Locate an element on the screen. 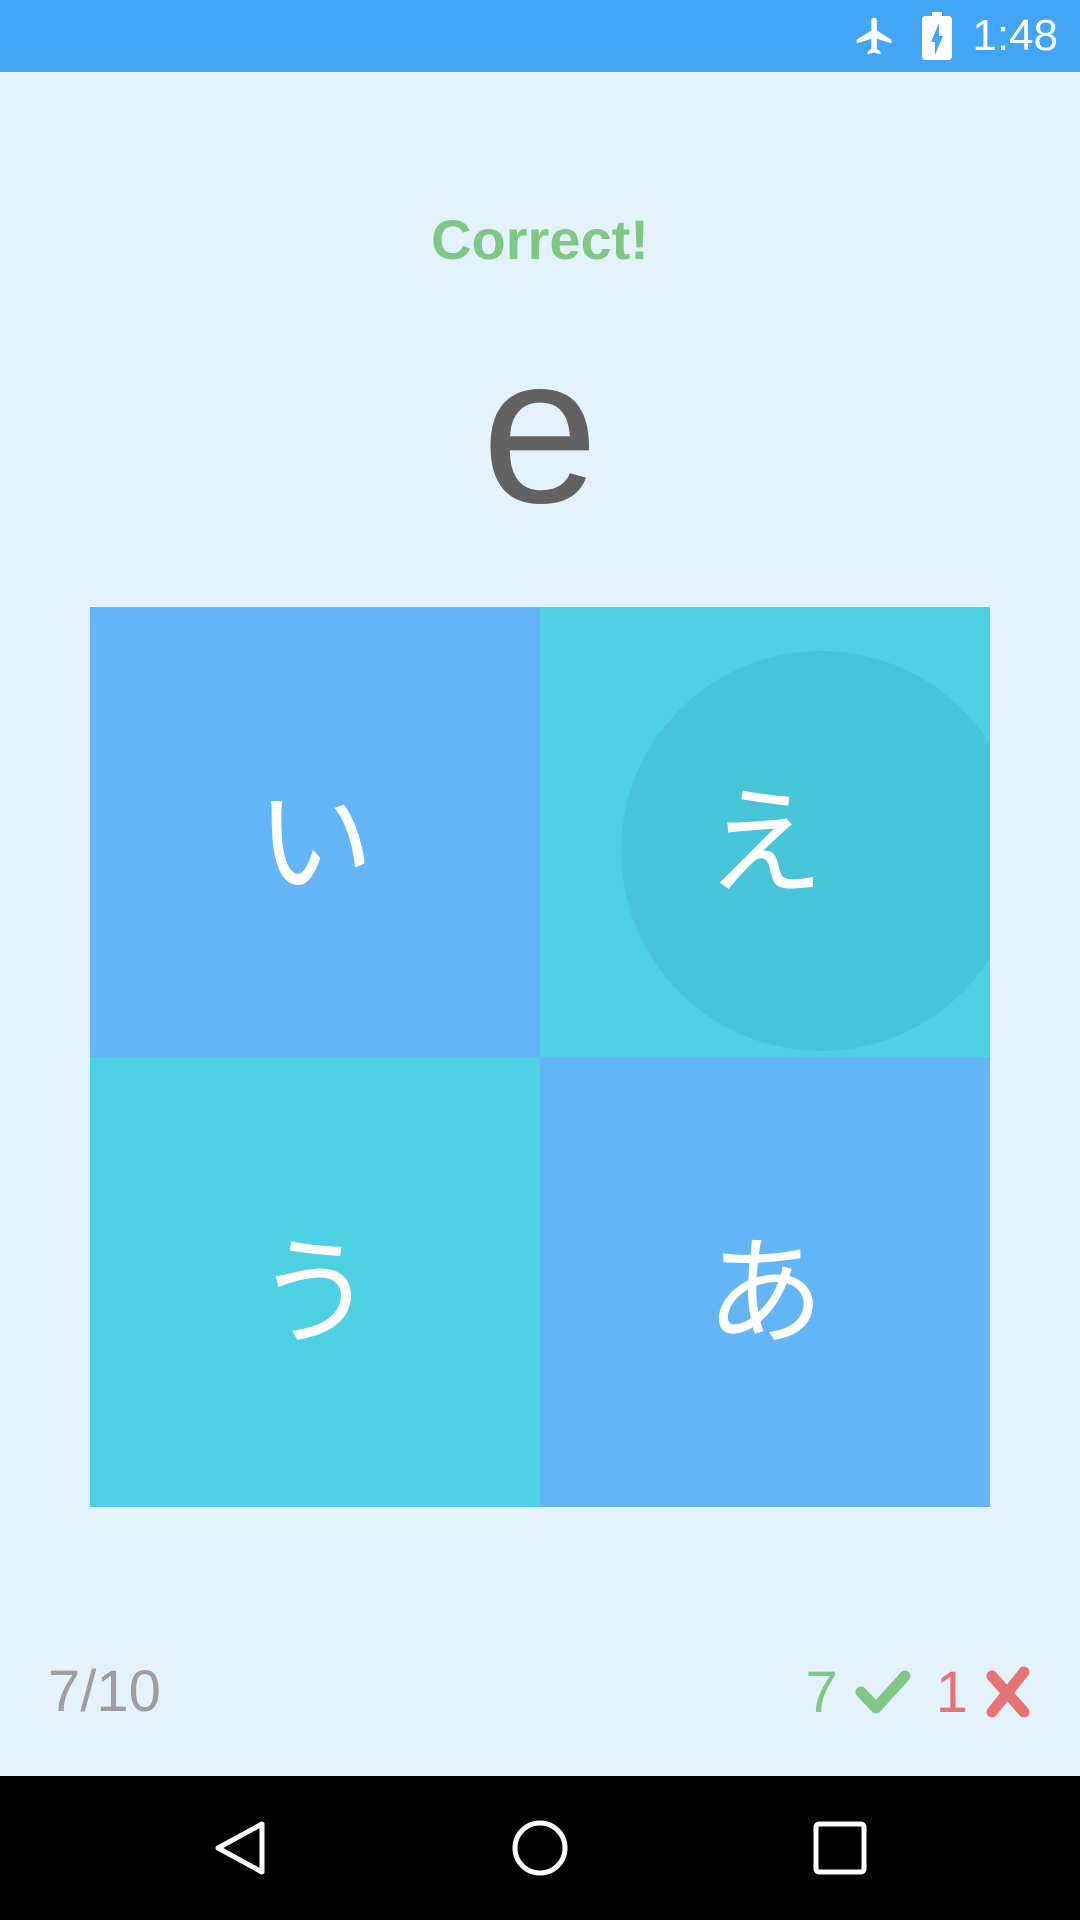 The height and width of the screenshot is (1920, 1080). answer-tile-e: え is located at coordinates (765, 832).